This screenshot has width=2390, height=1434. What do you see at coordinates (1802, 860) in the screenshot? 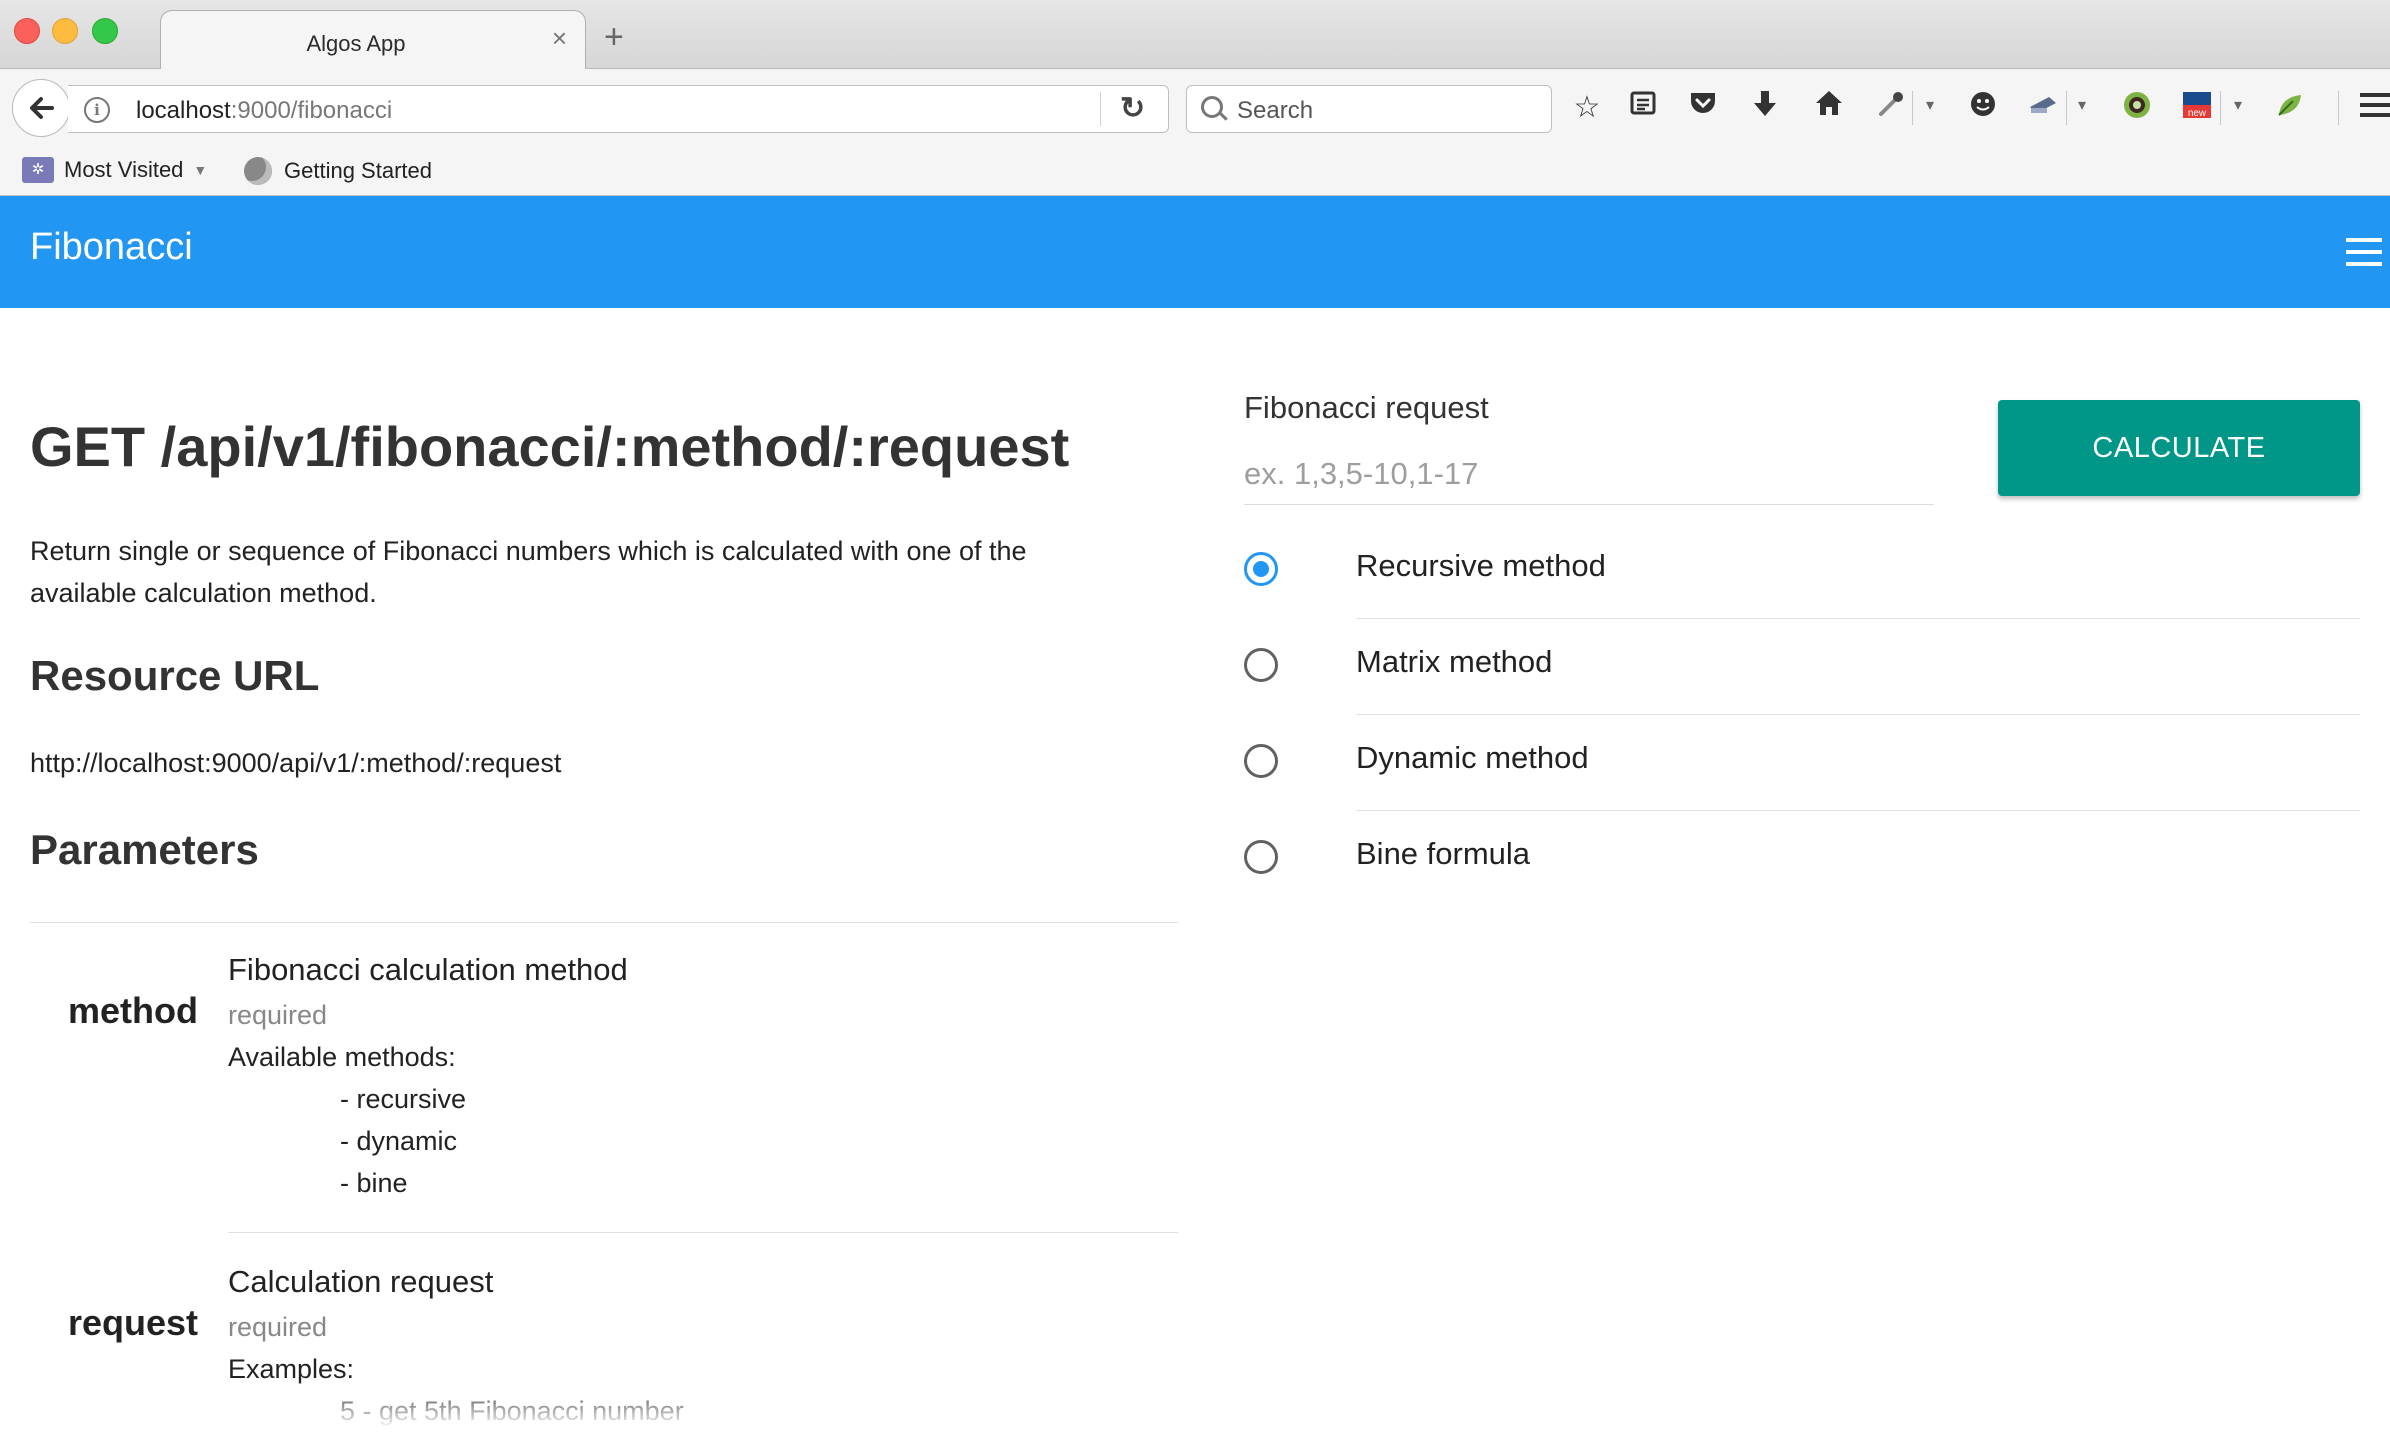
I see `radio-bine-formula: Bine formula` at bounding box center [1802, 860].